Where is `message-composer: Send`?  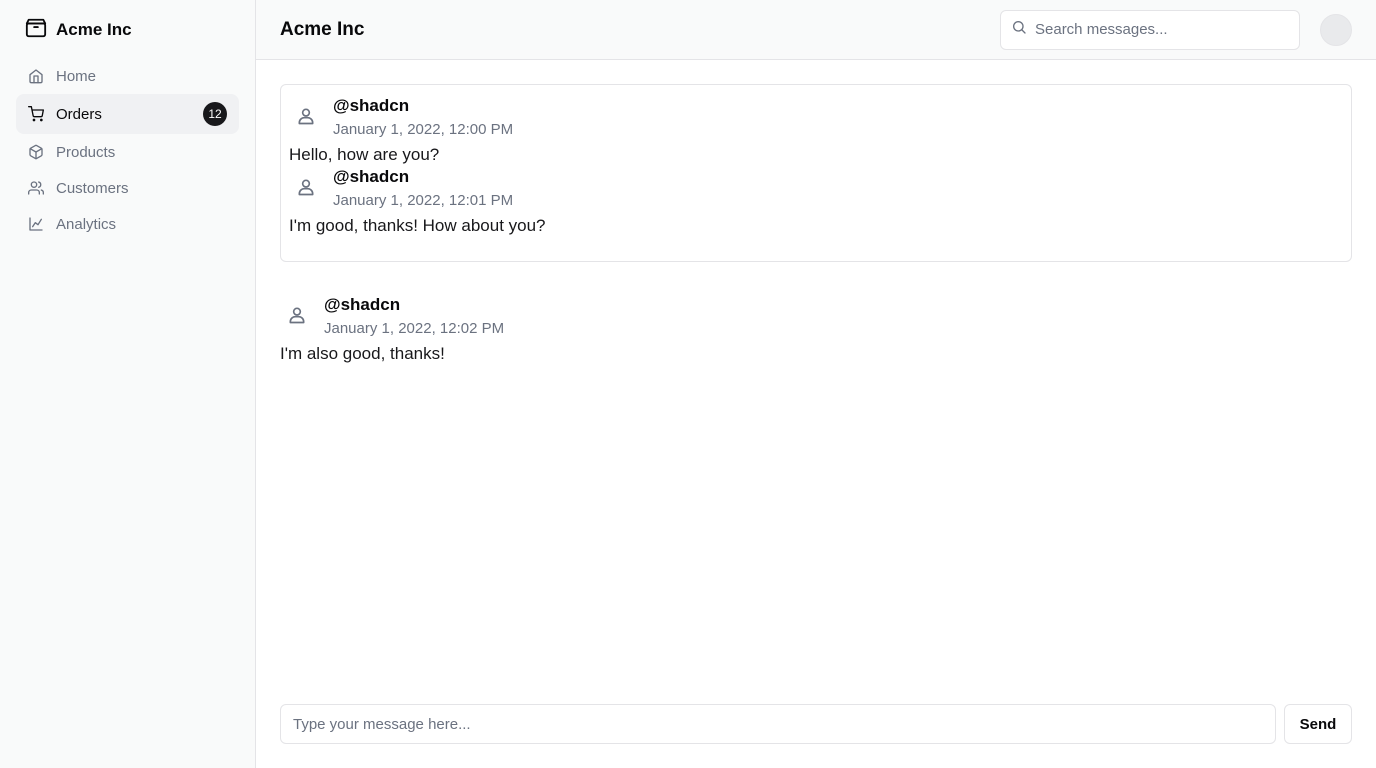
message-composer: Send is located at coordinates (816, 724).